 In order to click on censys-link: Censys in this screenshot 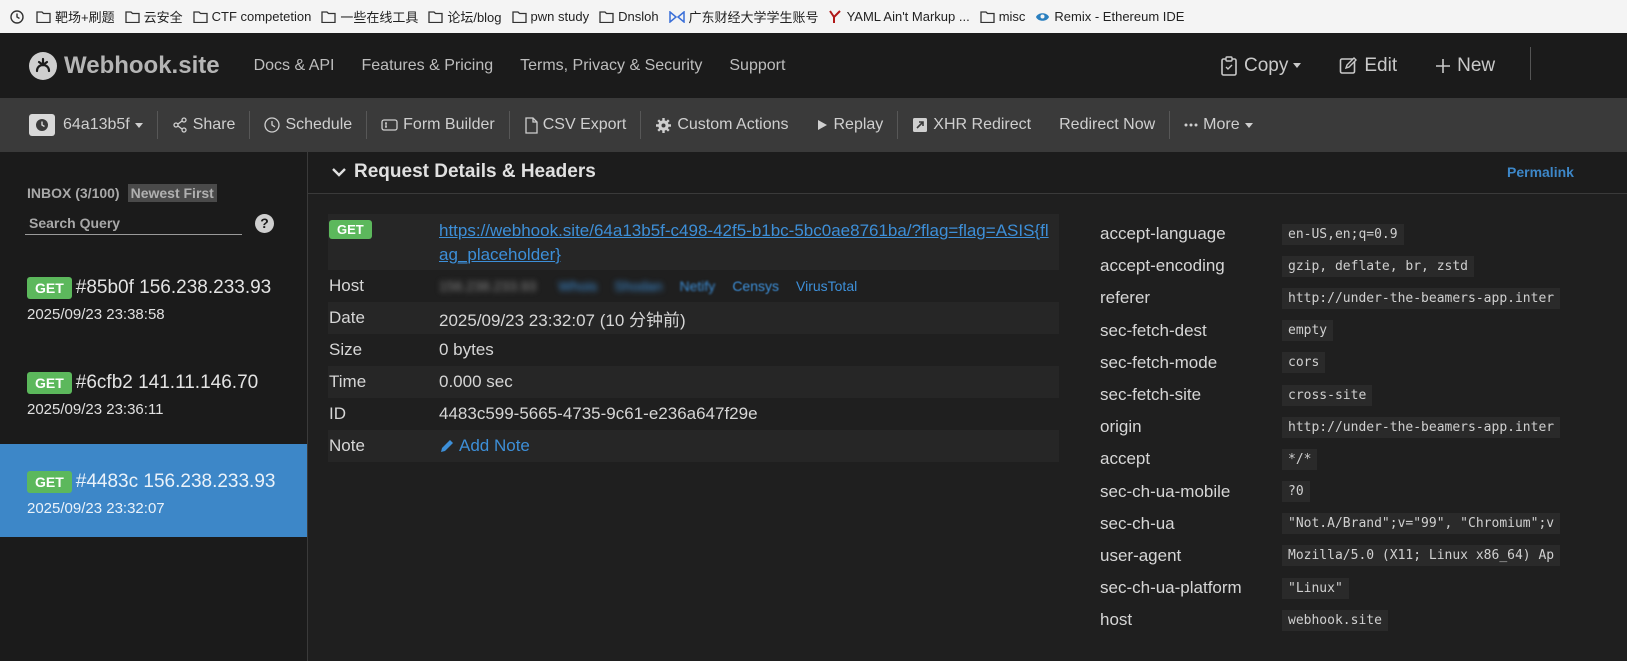, I will do `click(755, 286)`.